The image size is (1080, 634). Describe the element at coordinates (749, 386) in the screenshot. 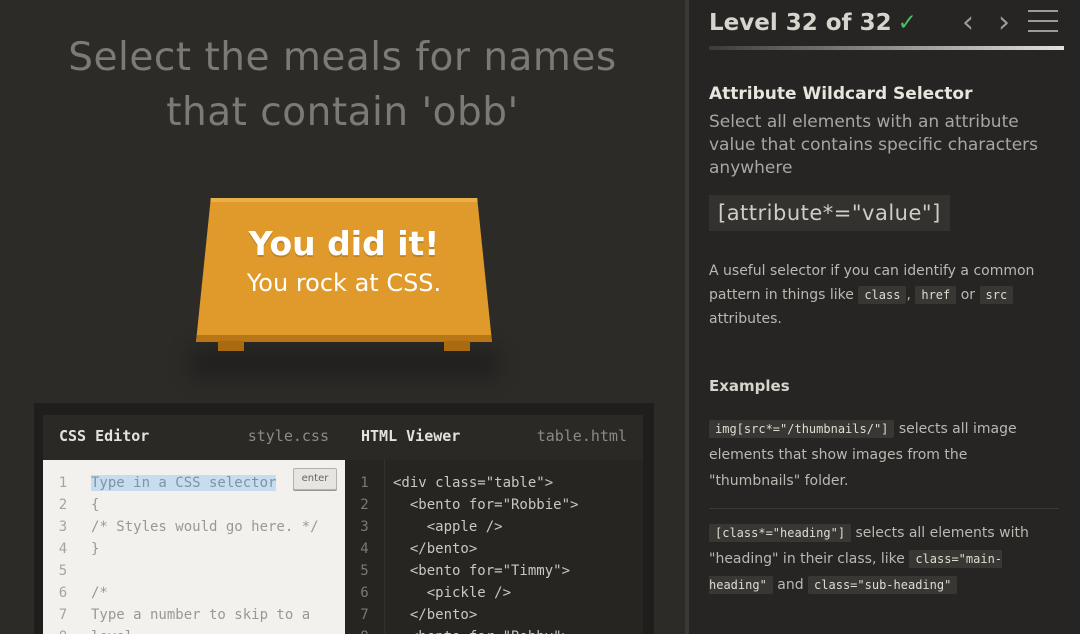

I see `examples-heading: Examples` at that location.